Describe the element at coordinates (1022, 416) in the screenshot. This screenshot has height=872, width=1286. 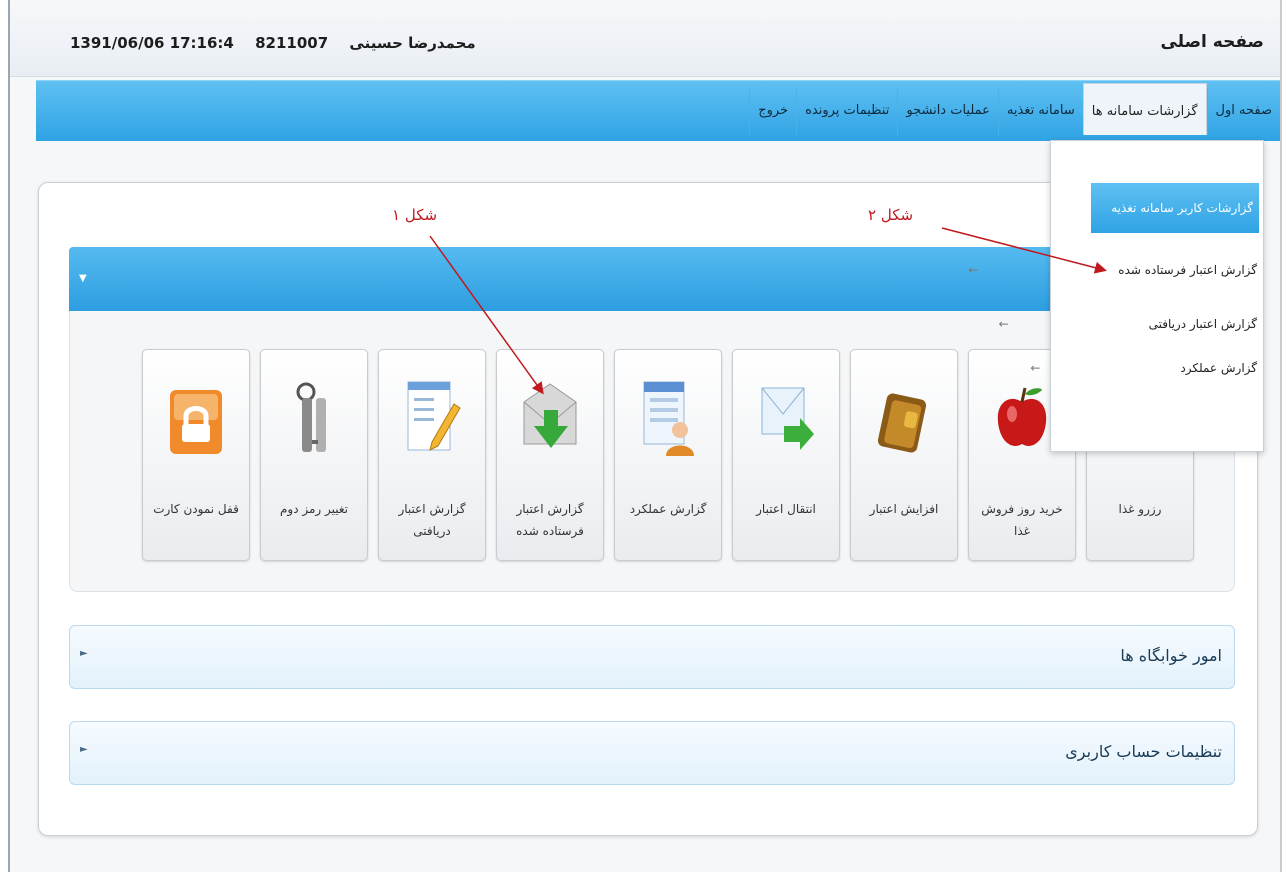
I see `apple-icon` at that location.